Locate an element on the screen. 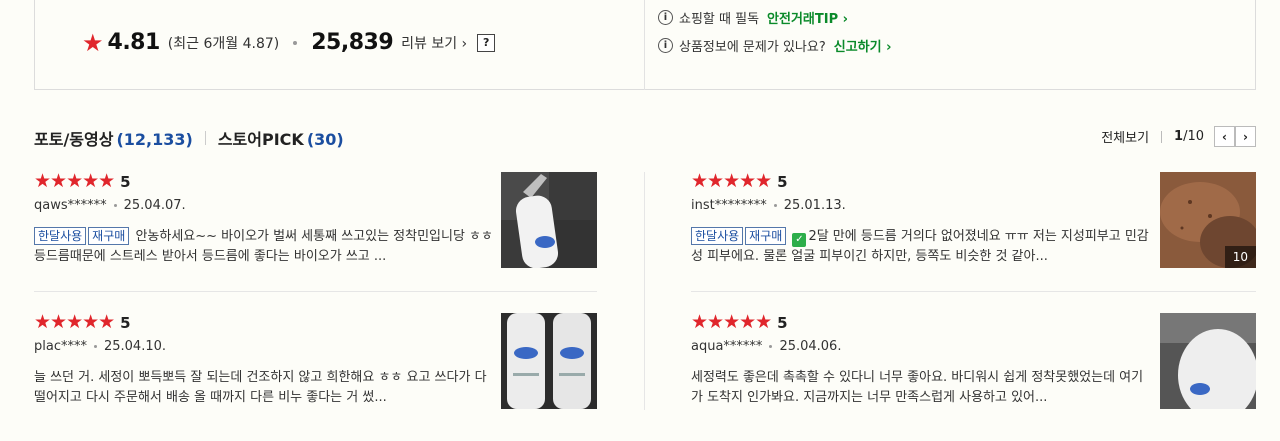 The height and width of the screenshot is (441, 1280). bottles-photo-image is located at coordinates (549, 361).